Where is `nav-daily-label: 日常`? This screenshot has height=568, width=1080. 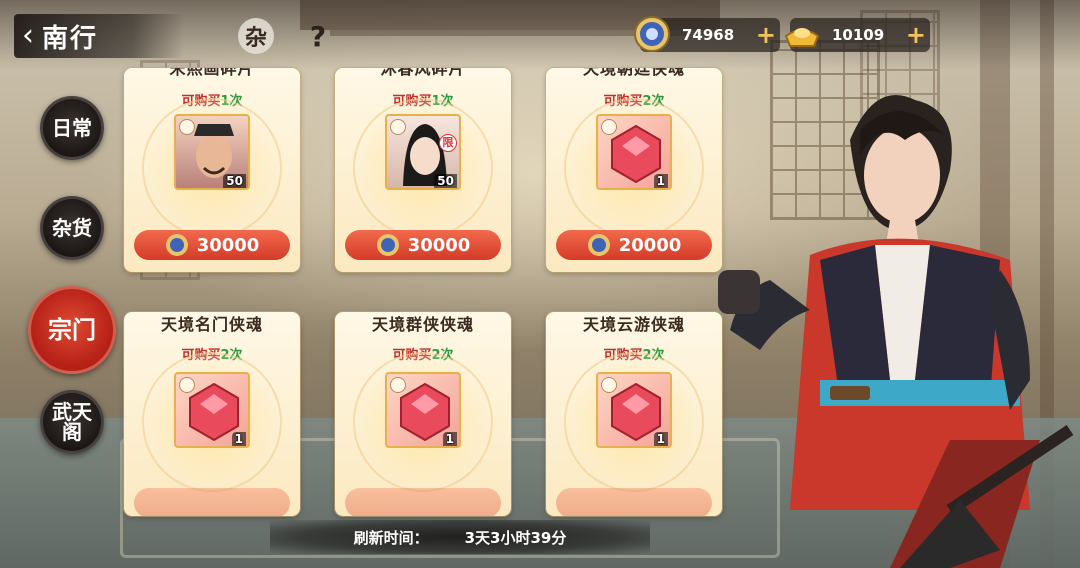 nav-daily-label: 日常 is located at coordinates (72, 128).